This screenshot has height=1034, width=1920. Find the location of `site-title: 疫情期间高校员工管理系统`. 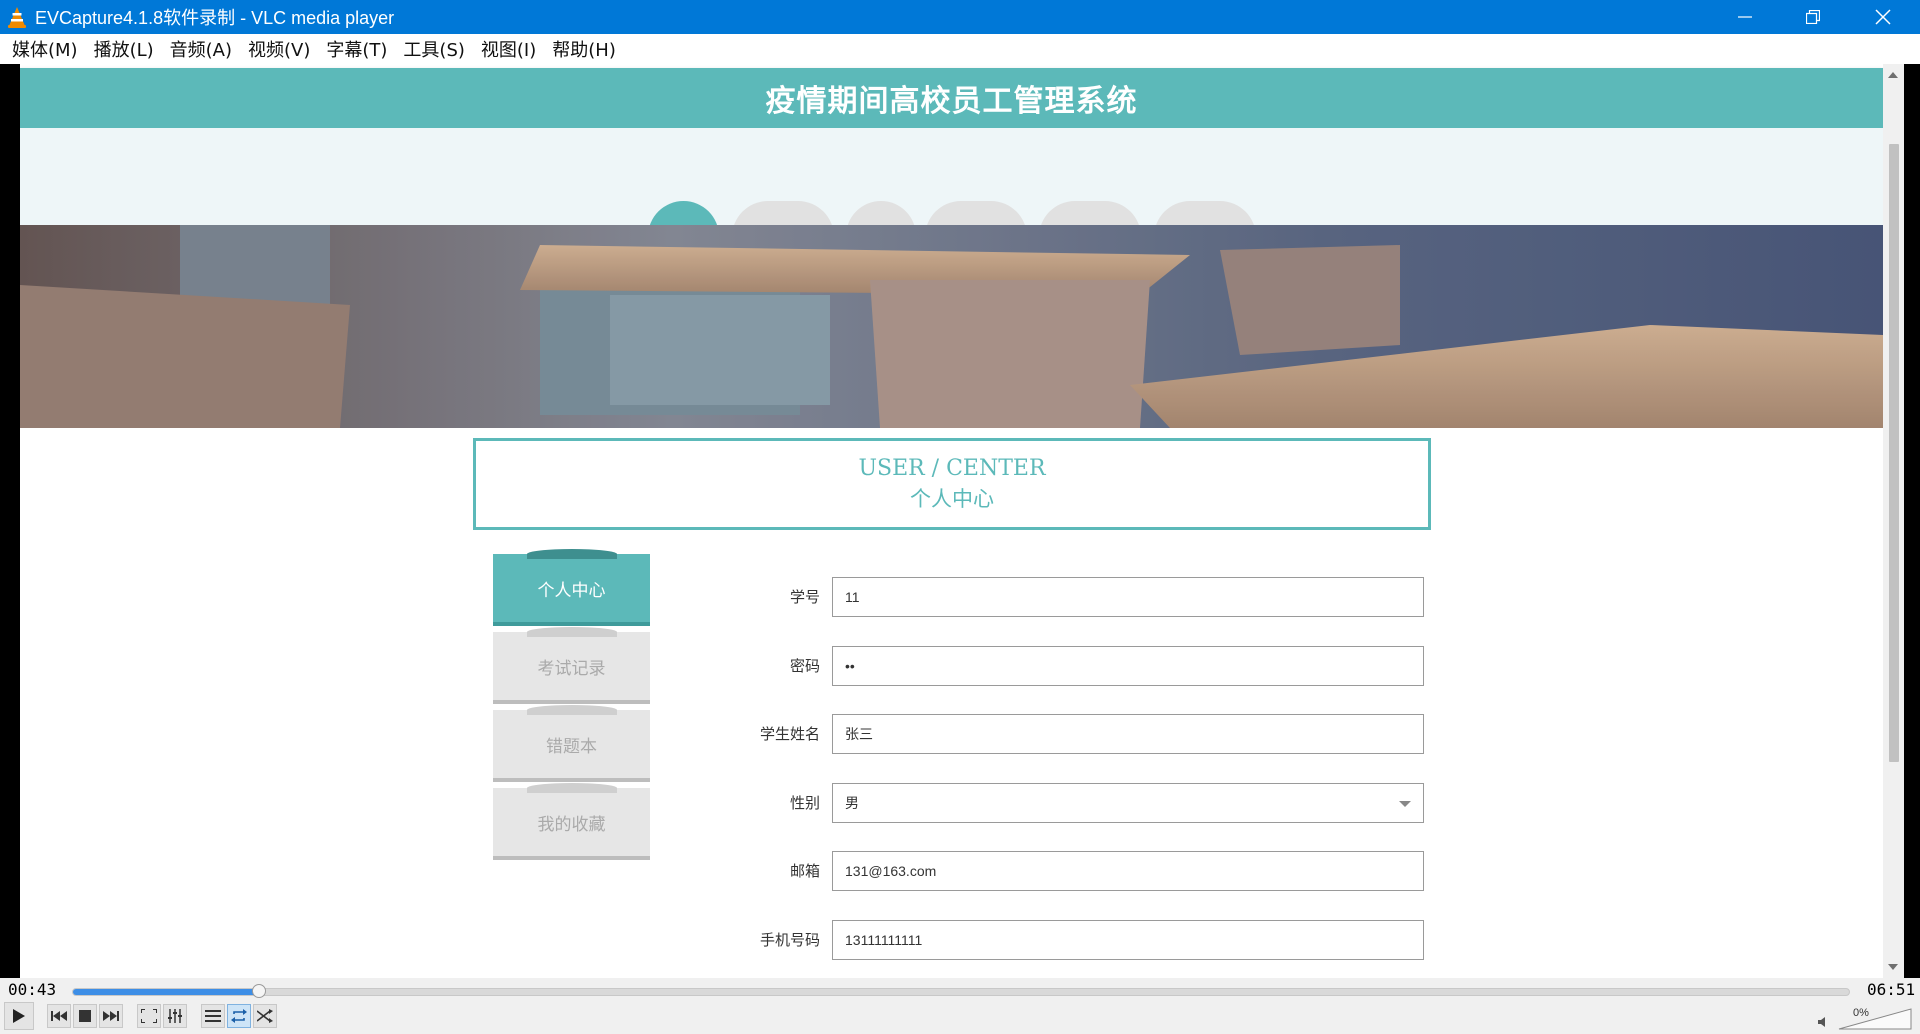

site-title: 疫情期间高校员工管理系统 is located at coordinates (951, 101).